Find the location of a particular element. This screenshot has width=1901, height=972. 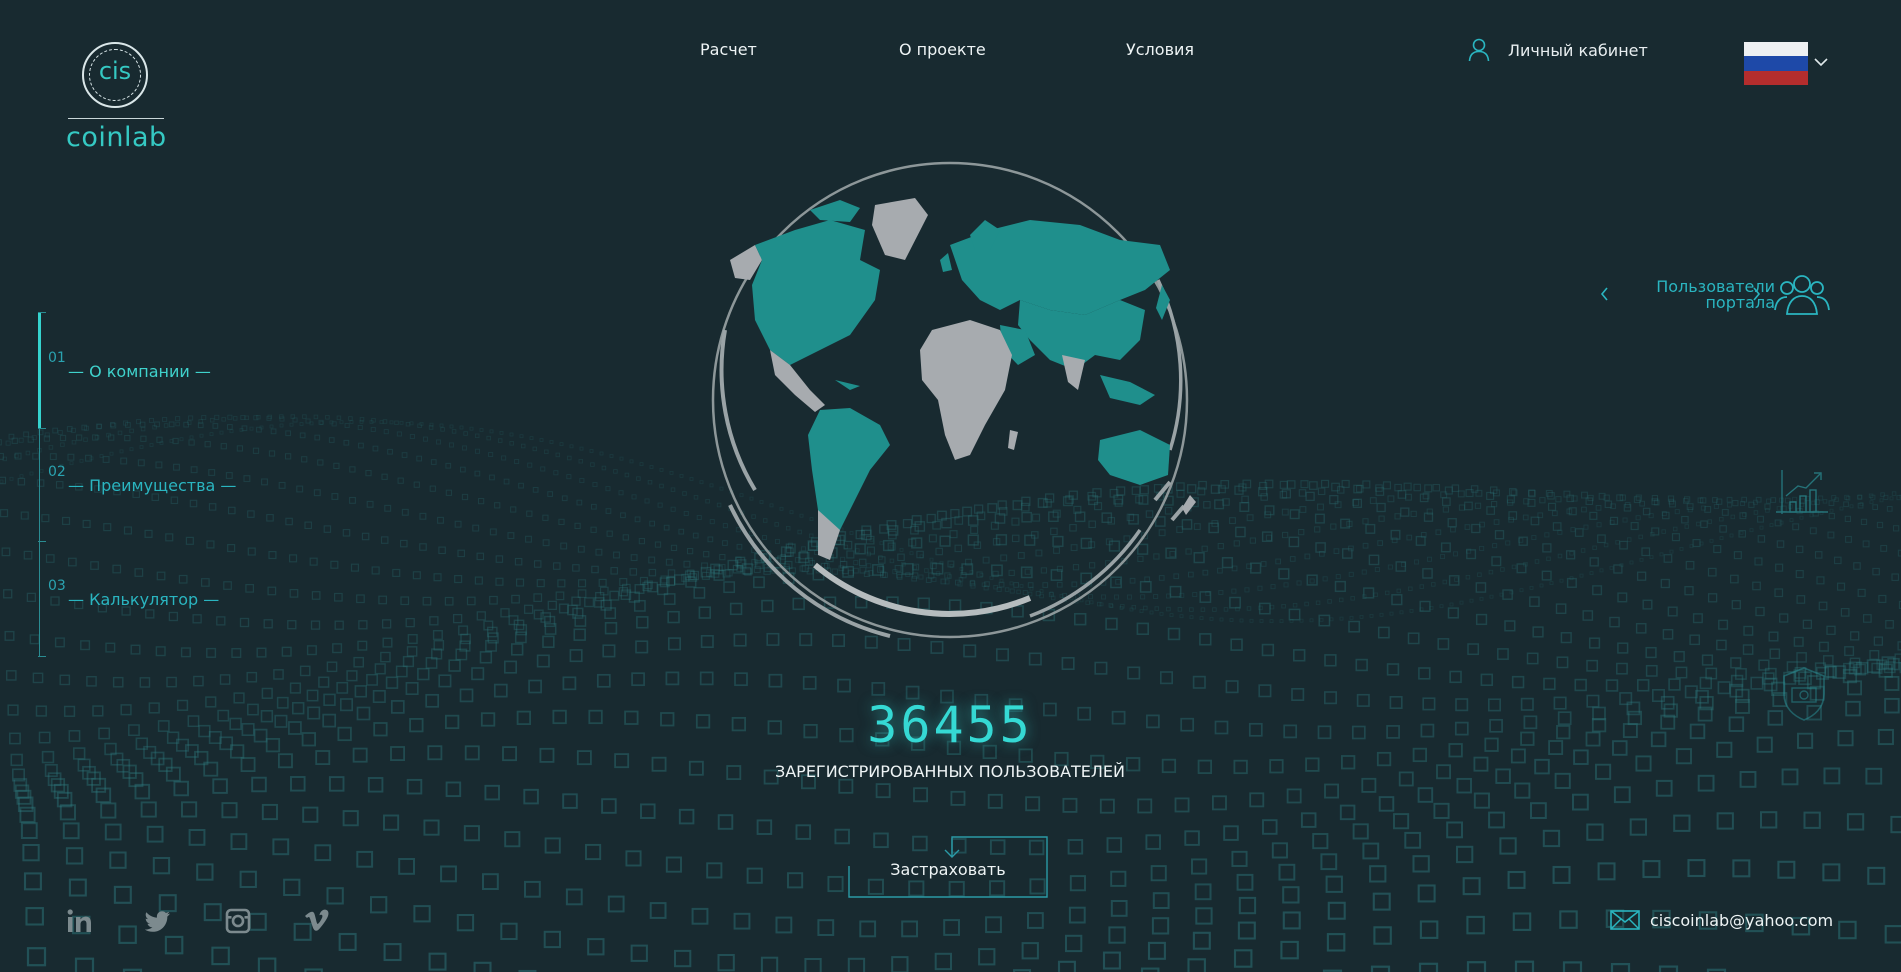

logo: cis coinlab is located at coordinates (116, 97).